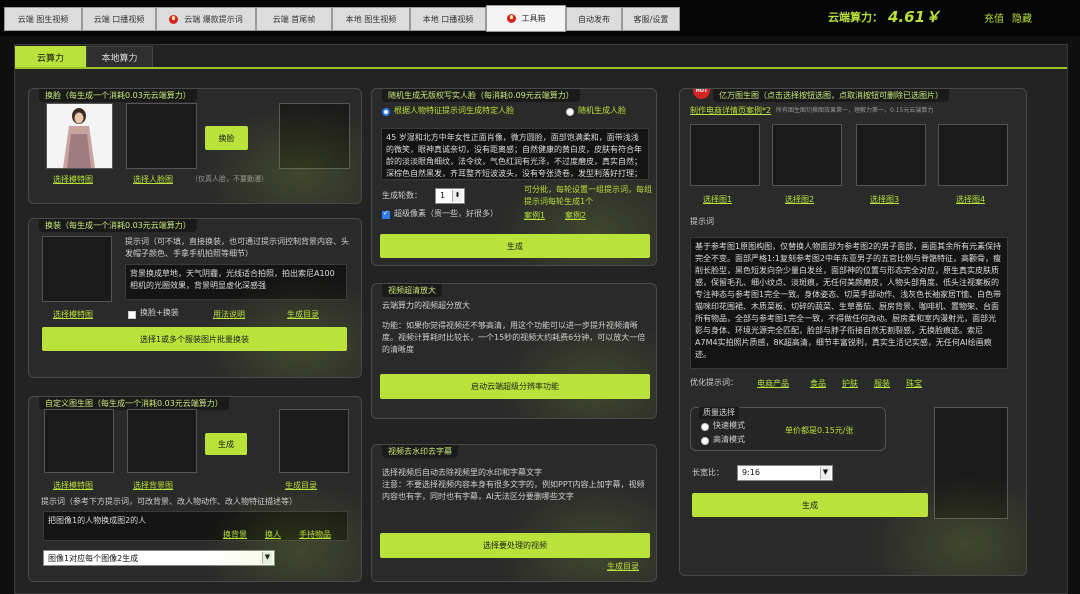  Describe the element at coordinates (153, 179) in the screenshot. I see `select-face-link: 选择人脸图` at that location.